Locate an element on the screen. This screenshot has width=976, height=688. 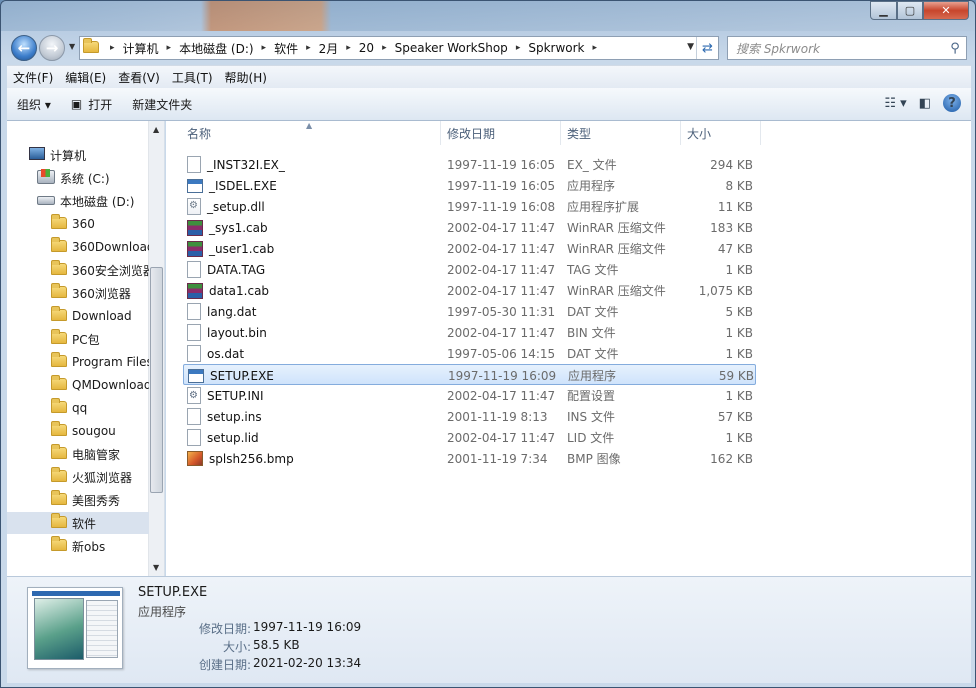
file-row: SETUP.EXE 1997-11-19 16:09 应用程序 59 KB is located at coordinates (469, 374).